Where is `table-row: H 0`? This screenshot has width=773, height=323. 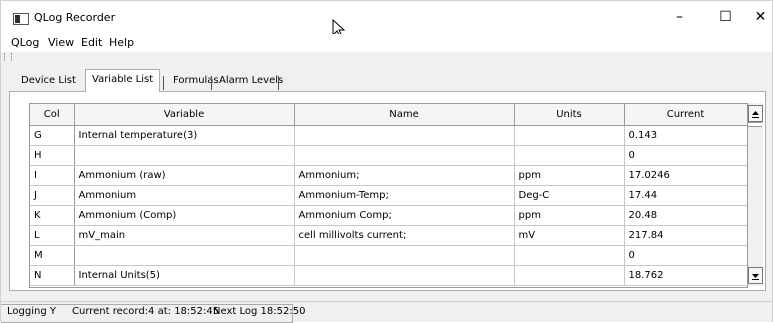
table-row: H 0 is located at coordinates (388, 155).